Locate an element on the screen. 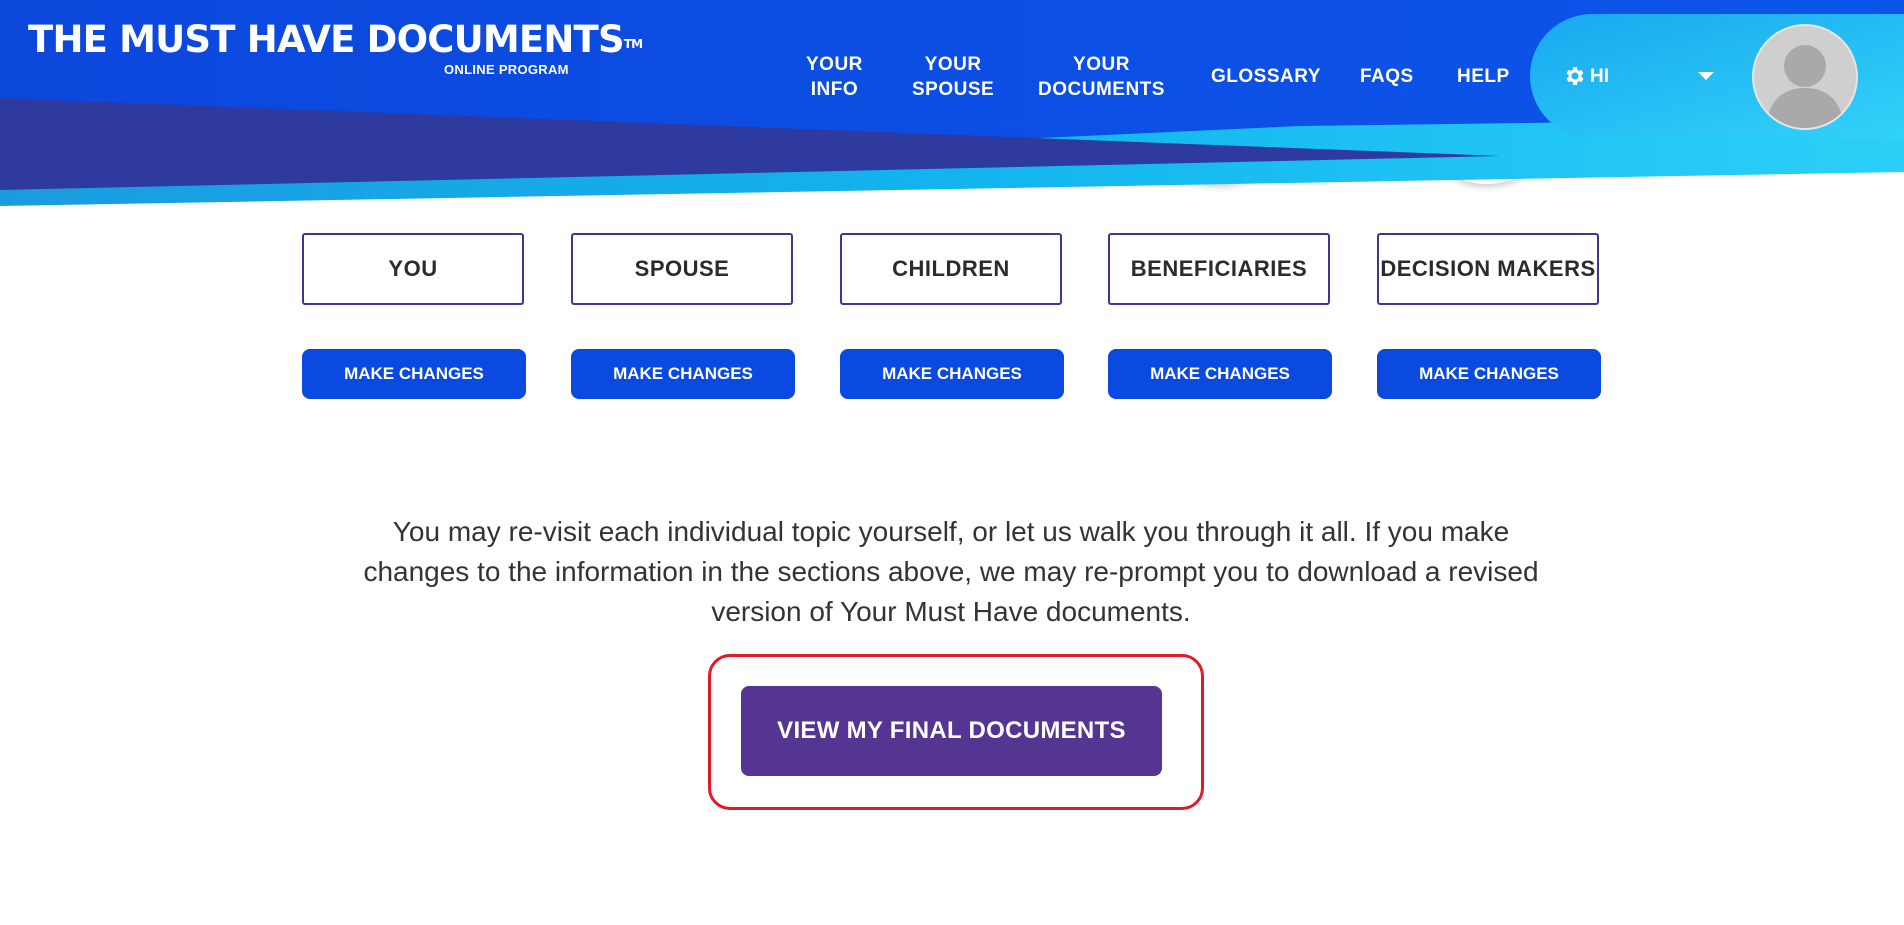  nav-glossary-label: GLOSSARY is located at coordinates (1266, 76).